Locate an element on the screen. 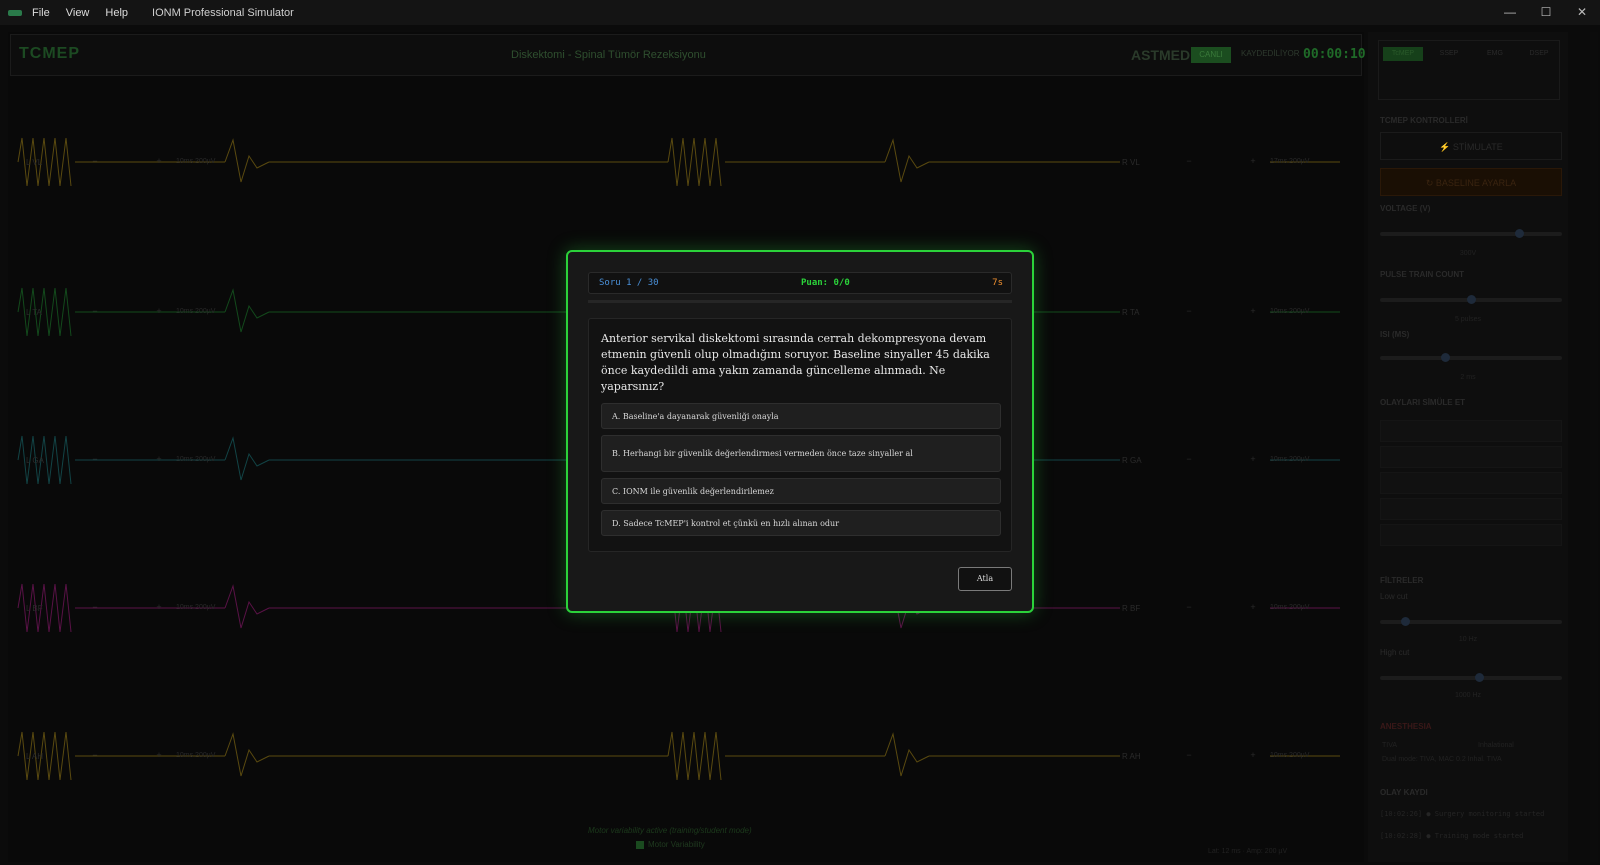 The image size is (1600, 865). trace-stats: Lat: 12 ms · Amp: 200 µV is located at coordinates (1248, 851).